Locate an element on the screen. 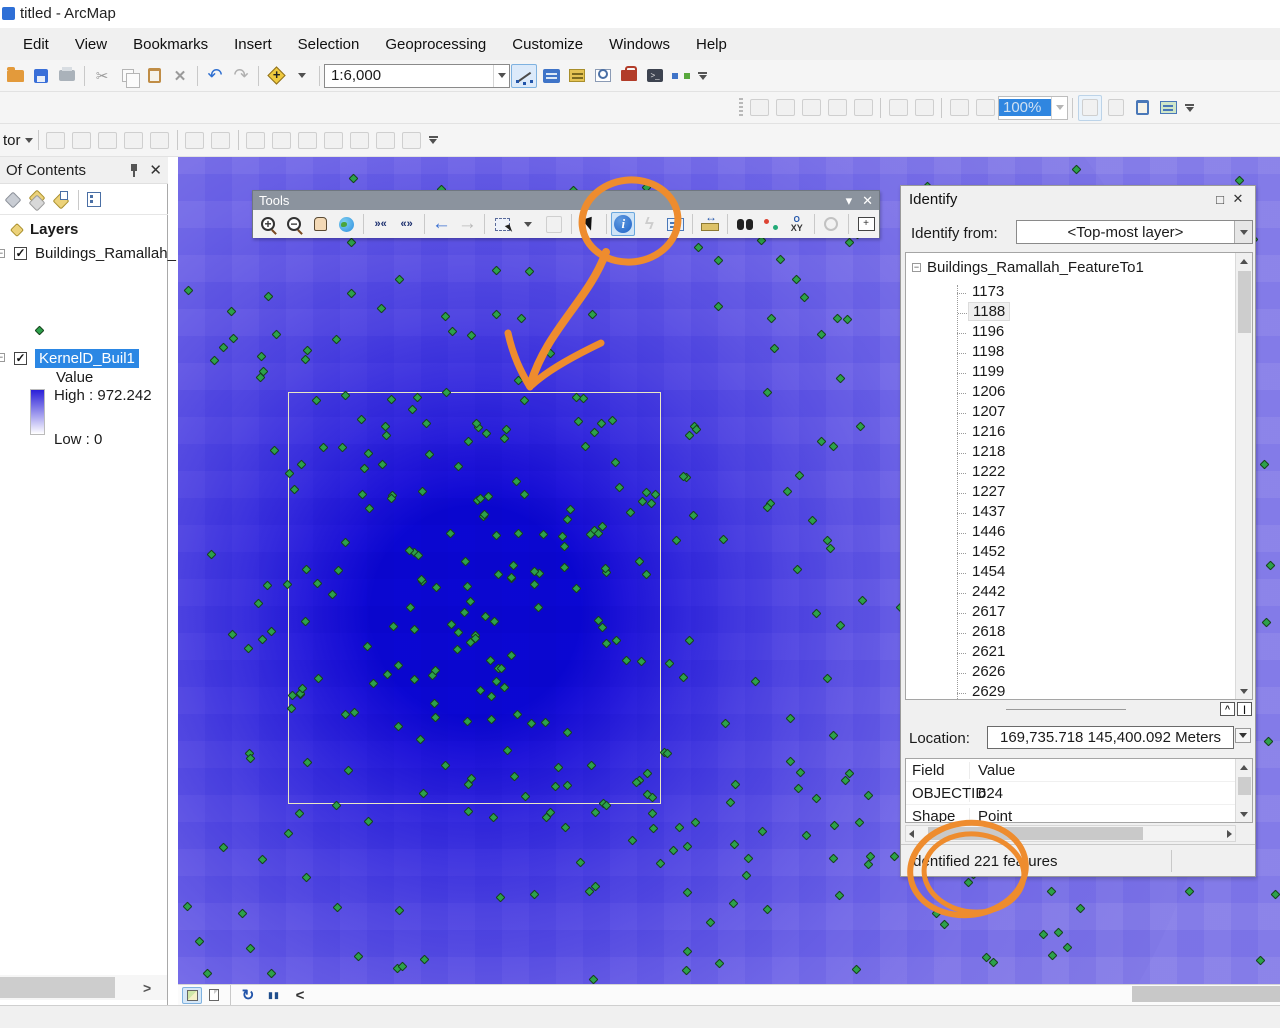  identify-feature-1454: 1454 is located at coordinates (1066, 571).